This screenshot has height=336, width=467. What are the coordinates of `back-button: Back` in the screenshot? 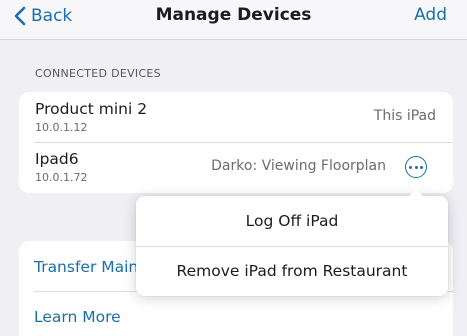 It's located at (43, 16).